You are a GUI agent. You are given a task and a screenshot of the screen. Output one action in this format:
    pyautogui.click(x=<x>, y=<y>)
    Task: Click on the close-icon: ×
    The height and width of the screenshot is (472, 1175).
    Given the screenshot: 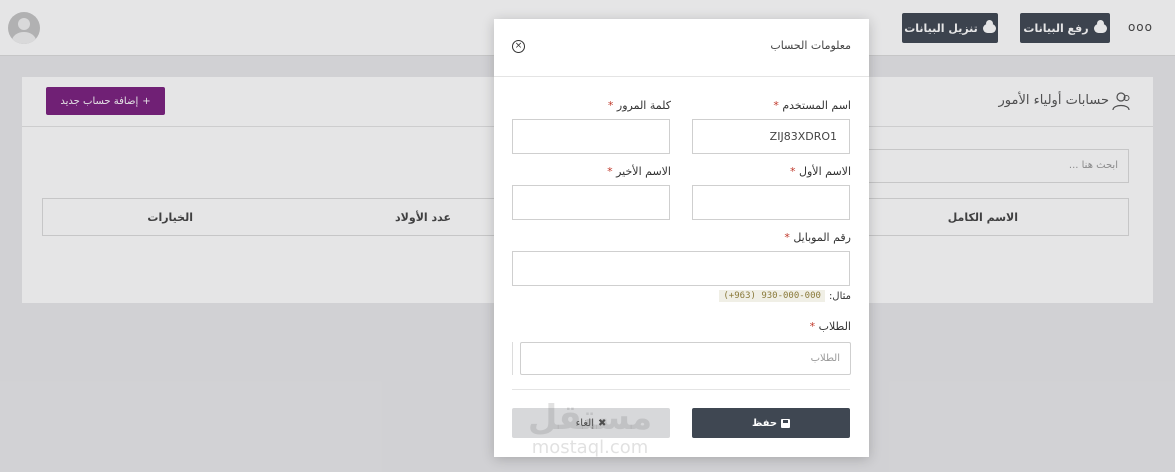 What is the action you would take?
    pyautogui.click(x=518, y=46)
    